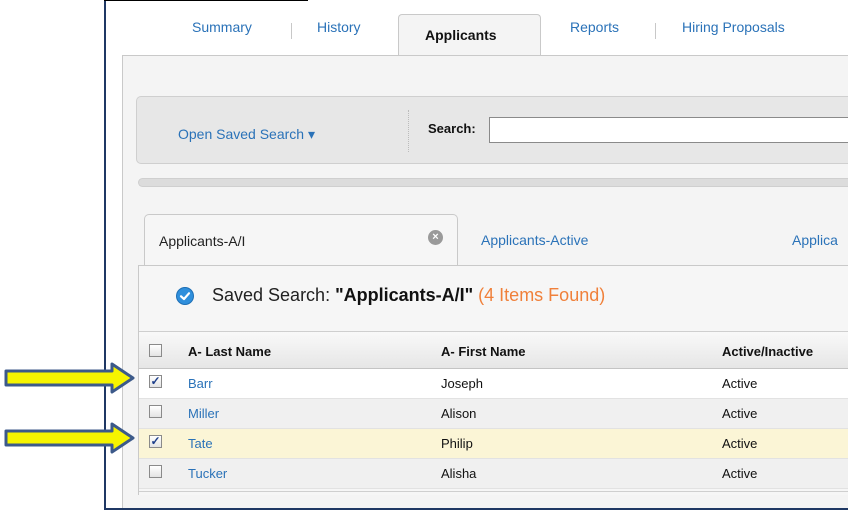  What do you see at coordinates (274, 295) in the screenshot?
I see `saved-search-prefix: Saved Search:` at bounding box center [274, 295].